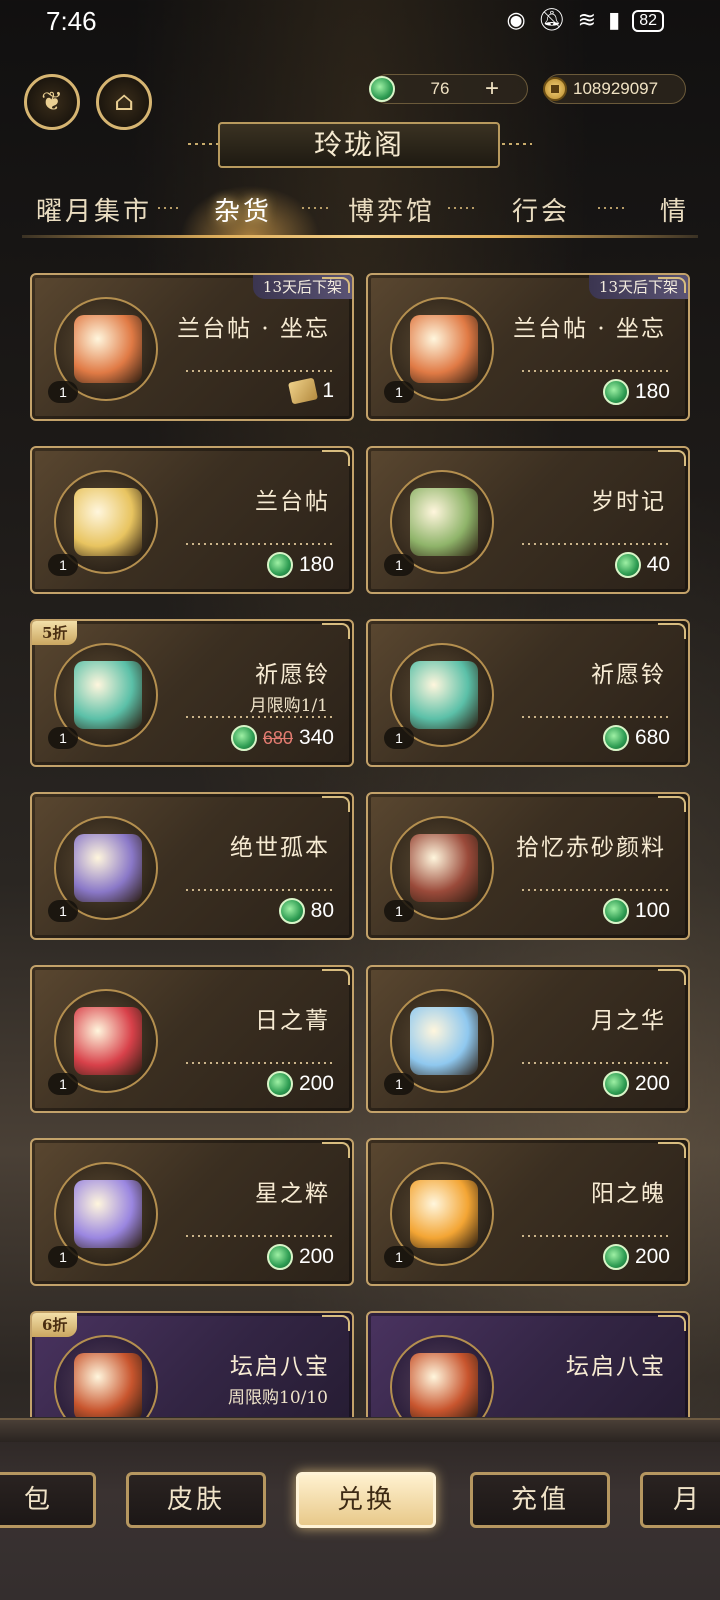 The height and width of the screenshot is (1600, 720). What do you see at coordinates (192, 1039) in the screenshot?
I see `shop-item-card: 1 日之菁 200` at bounding box center [192, 1039].